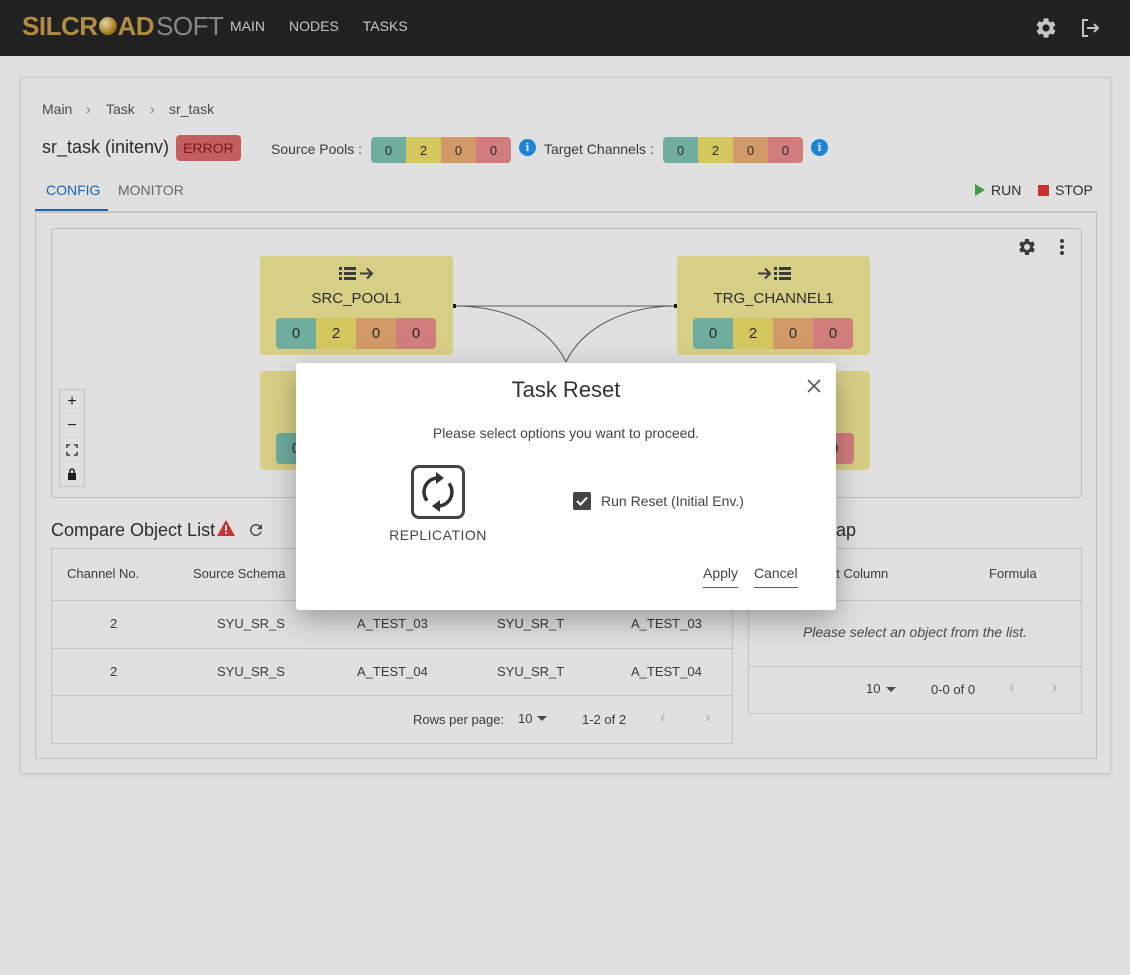  I want to click on replication-label: REPLICATION, so click(438, 535).